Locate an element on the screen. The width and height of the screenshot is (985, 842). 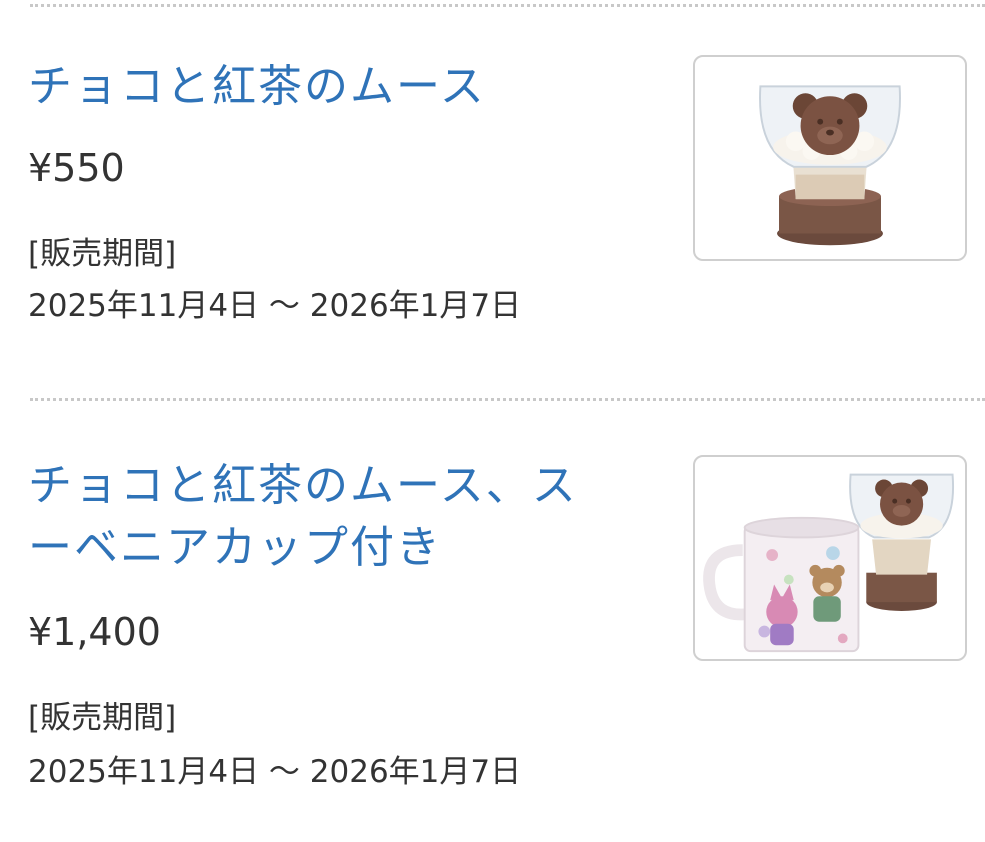
item-title: チョコと紅茶のムース、スーベニアカップ付き is located at coordinates (323, 517).